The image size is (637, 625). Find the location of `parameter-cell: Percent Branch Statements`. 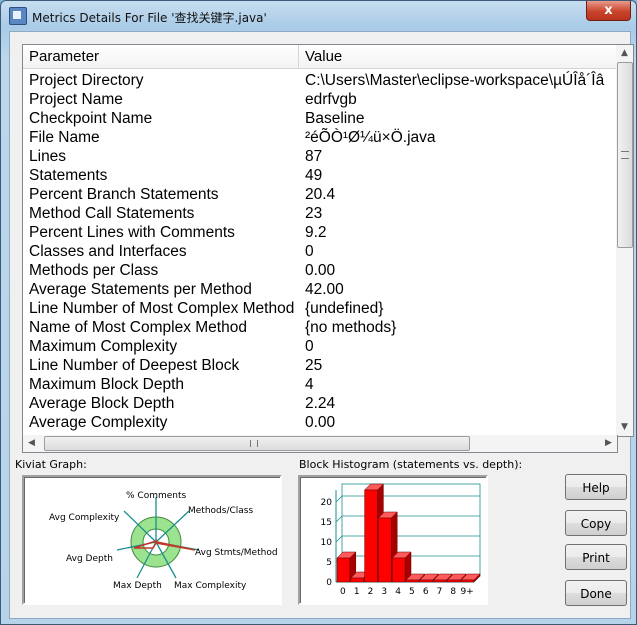

parameter-cell: Percent Branch Statements is located at coordinates (124, 194).